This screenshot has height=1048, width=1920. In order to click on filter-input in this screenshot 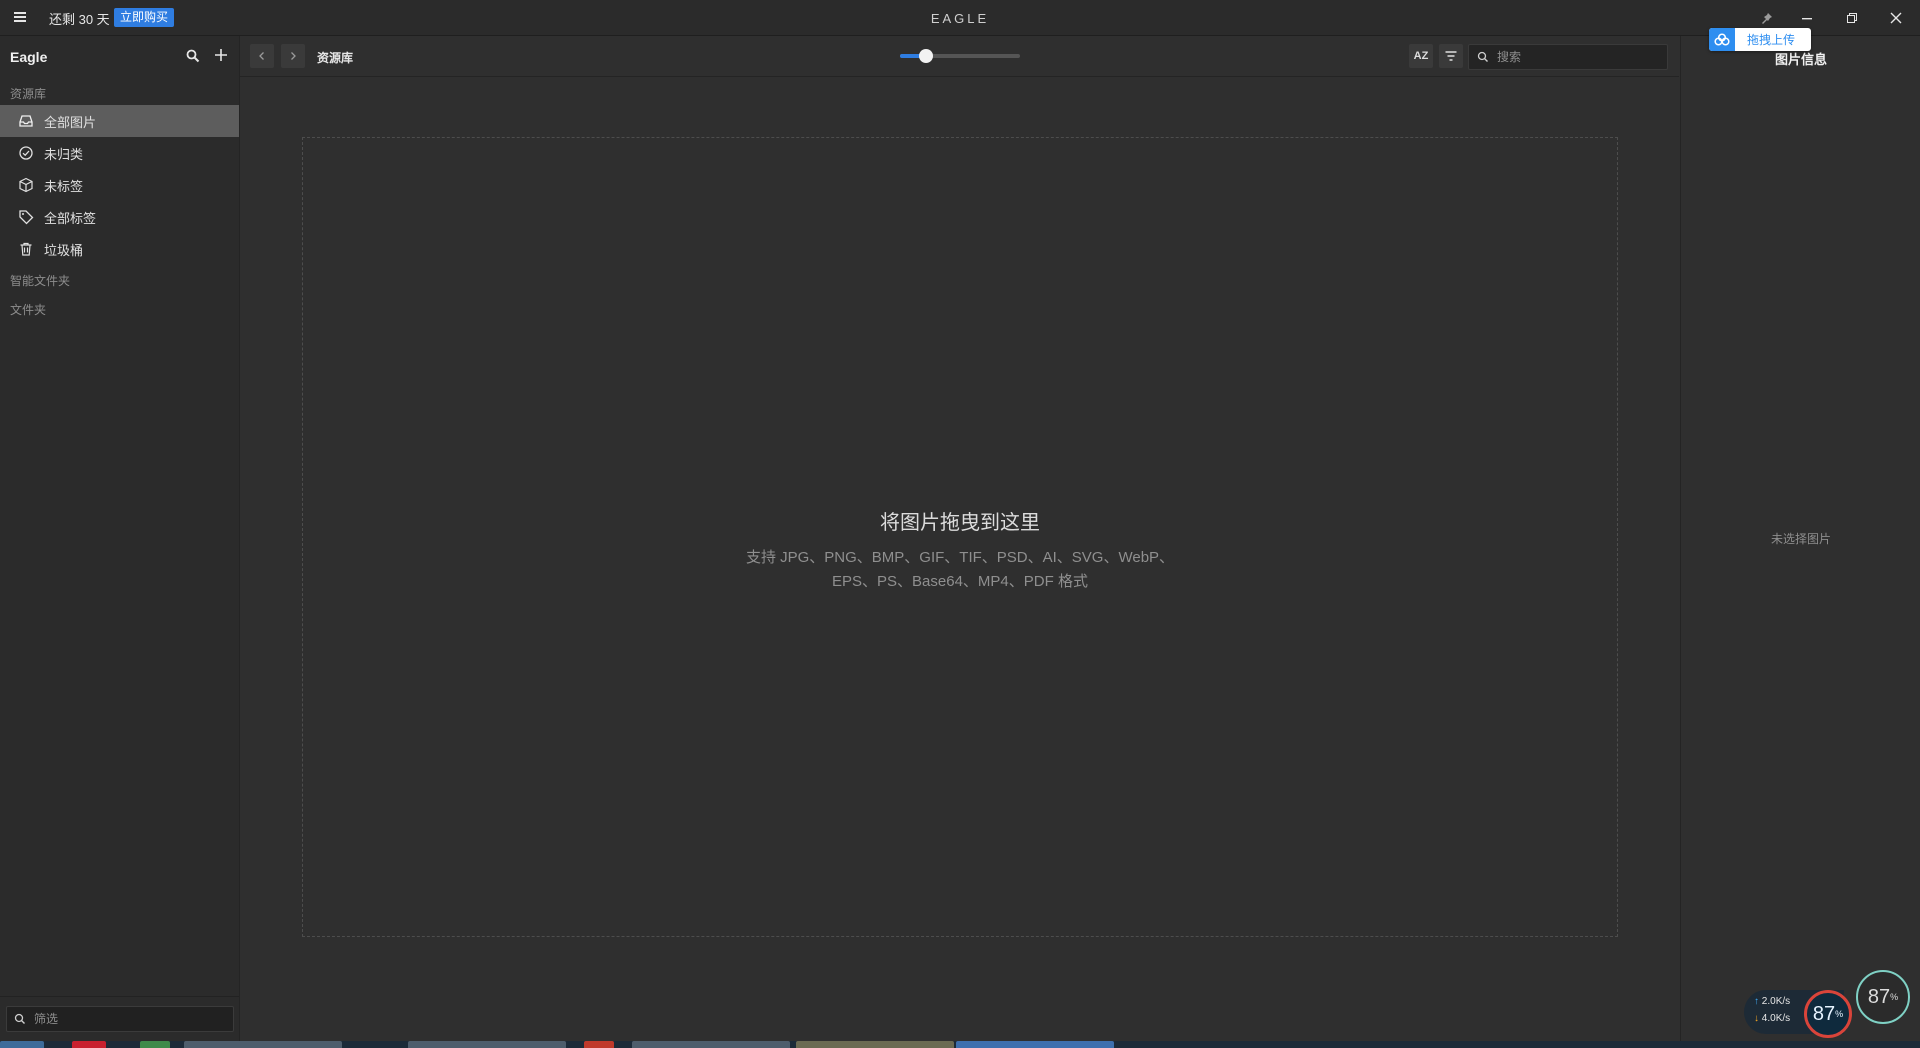, I will do `click(129, 1019)`.